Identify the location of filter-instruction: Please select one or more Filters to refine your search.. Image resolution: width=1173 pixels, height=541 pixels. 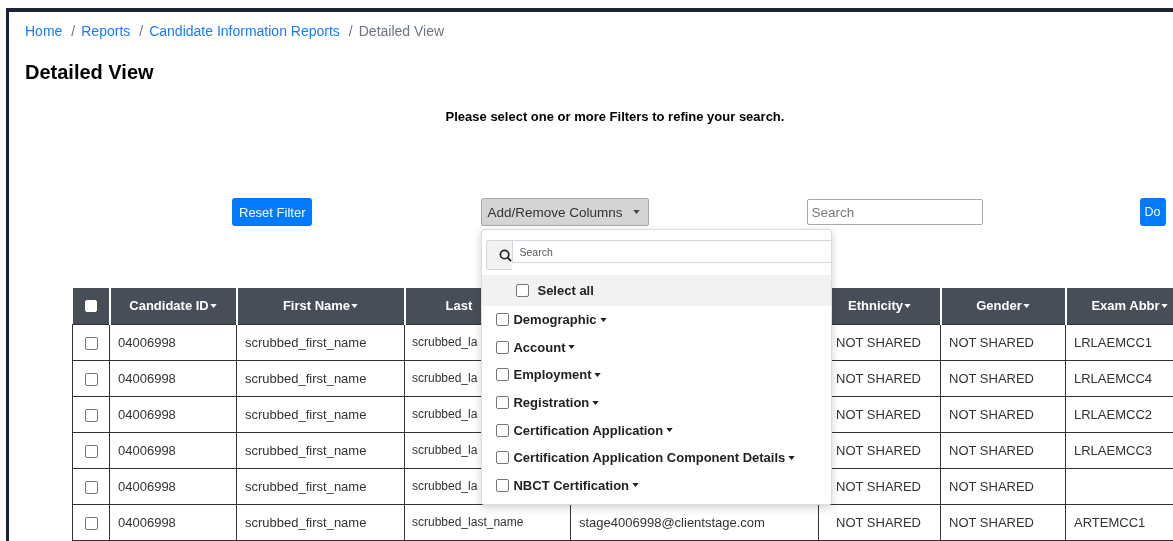
(615, 117).